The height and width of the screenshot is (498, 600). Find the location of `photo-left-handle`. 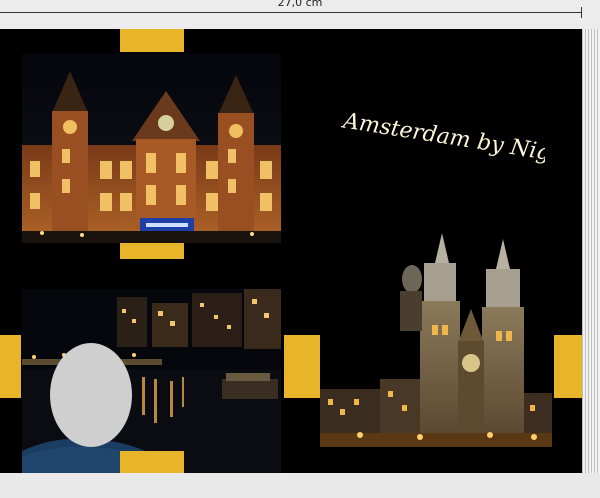

photo-left-handle is located at coordinates (10, 366).